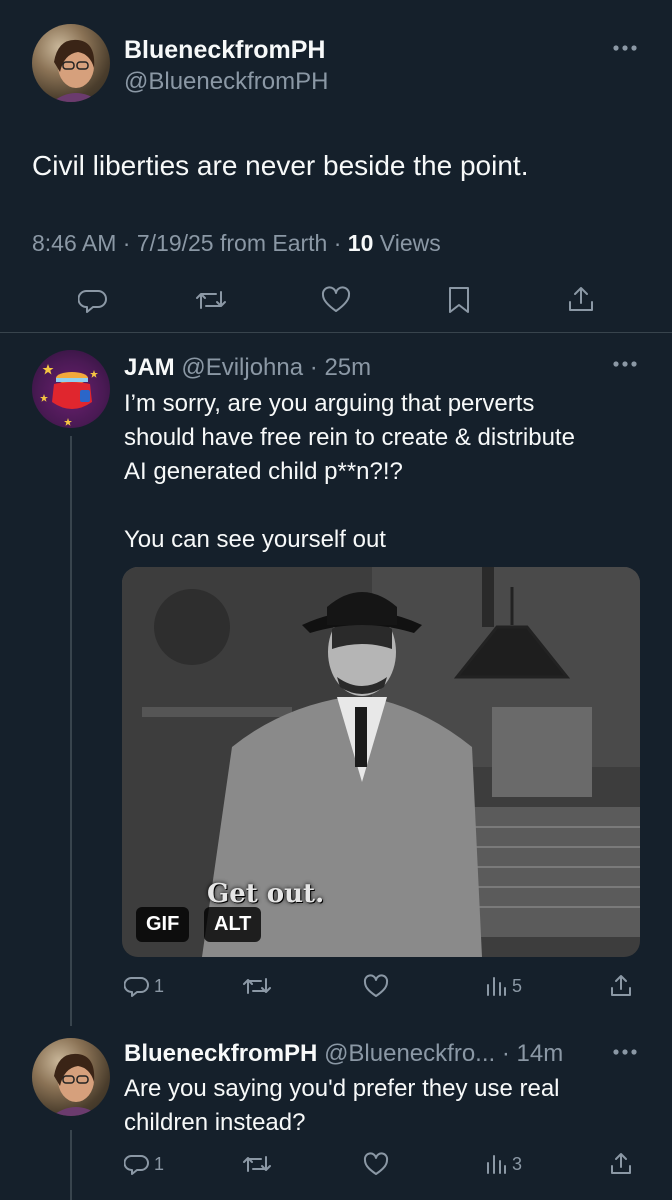  What do you see at coordinates (347, 367) in the screenshot?
I see `post-time: 25m` at bounding box center [347, 367].